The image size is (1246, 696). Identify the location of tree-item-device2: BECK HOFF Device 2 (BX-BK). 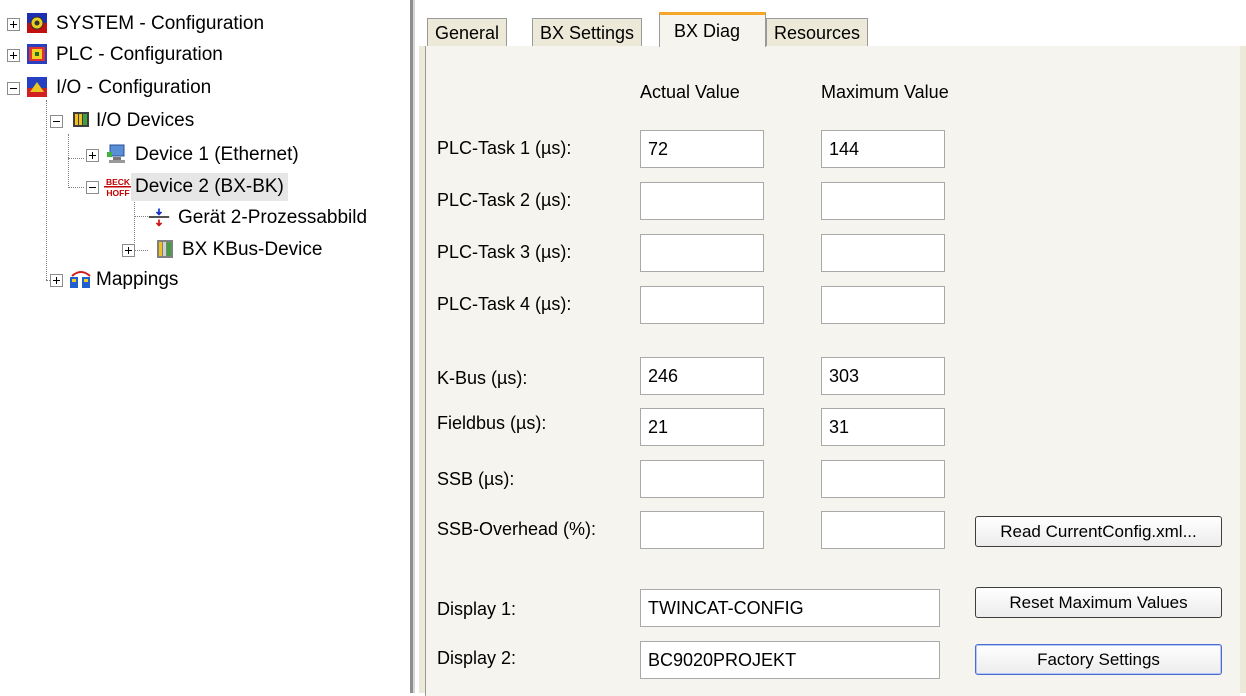
(180, 187).